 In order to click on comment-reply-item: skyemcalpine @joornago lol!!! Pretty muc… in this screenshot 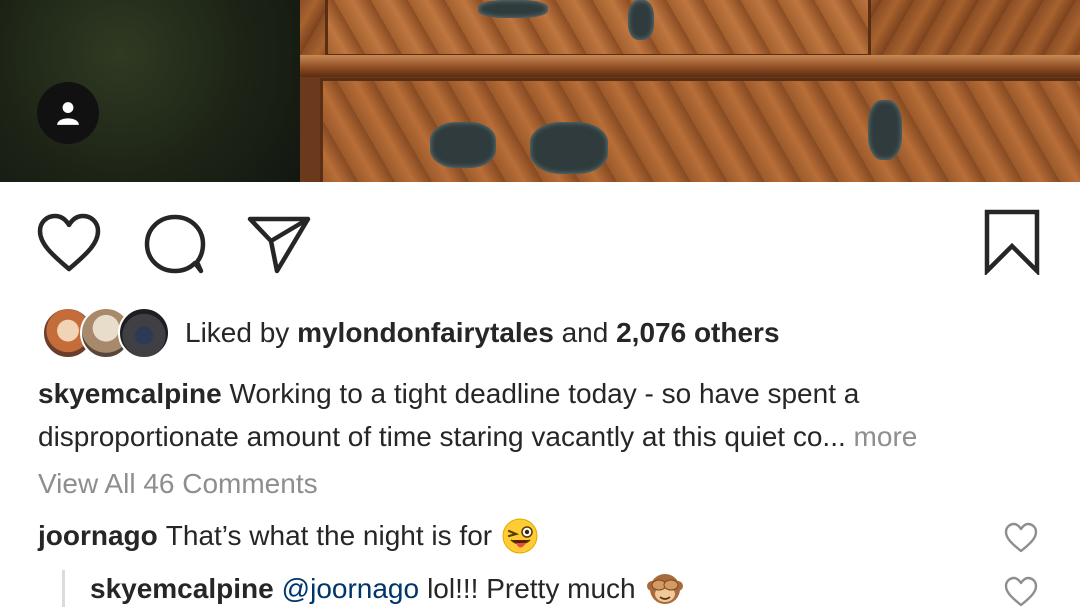, I will do `click(387, 589)`.